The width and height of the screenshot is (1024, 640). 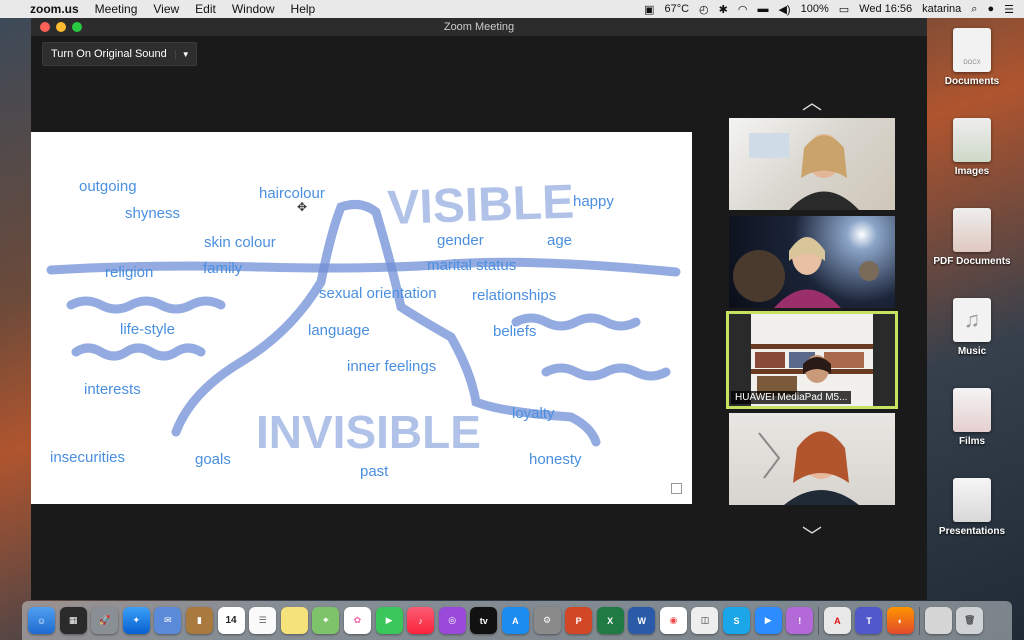 What do you see at coordinates (837, 620) in the screenshot?
I see `acrobat-icon: A` at bounding box center [837, 620].